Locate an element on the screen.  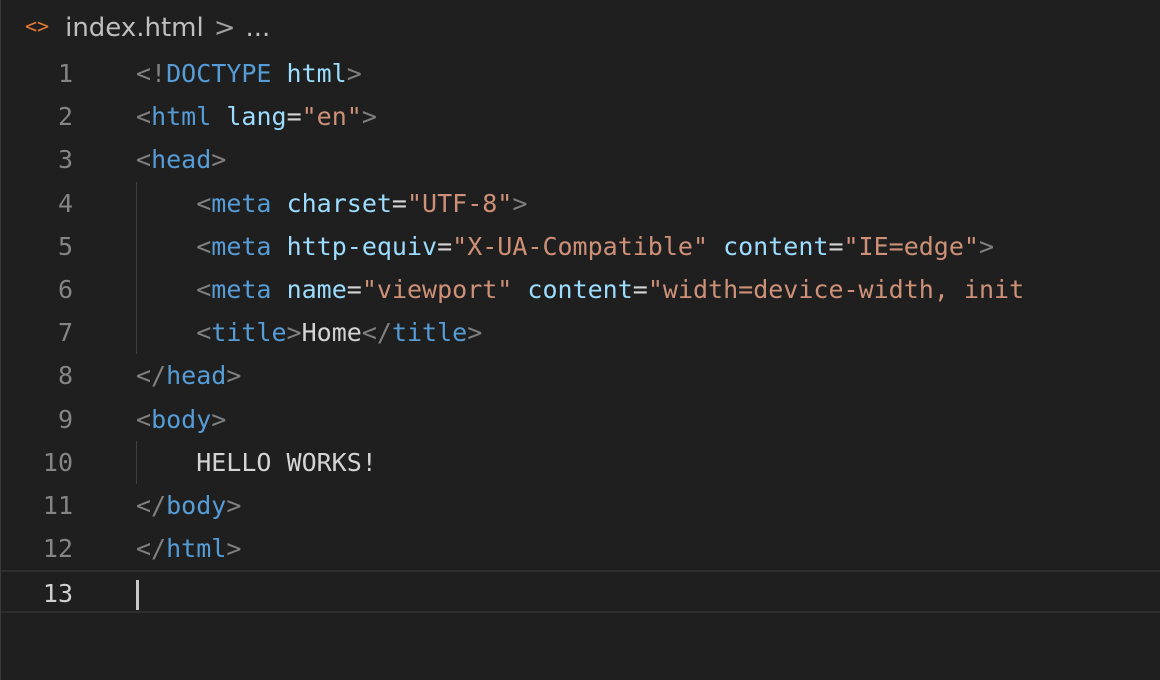
line-content: <head> is located at coordinates (181, 159).